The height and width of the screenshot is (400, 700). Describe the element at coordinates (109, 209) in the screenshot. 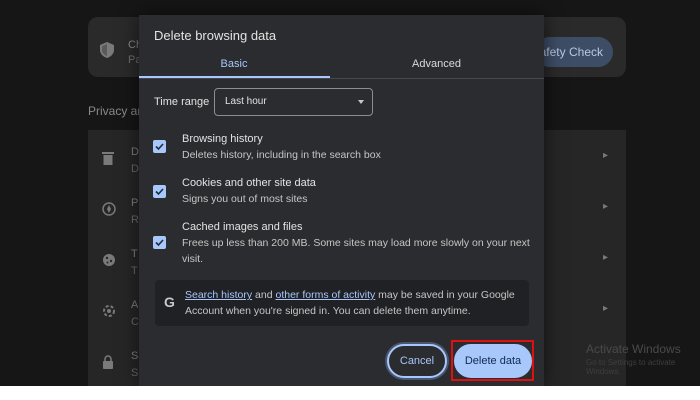

I see `compass-icon` at that location.